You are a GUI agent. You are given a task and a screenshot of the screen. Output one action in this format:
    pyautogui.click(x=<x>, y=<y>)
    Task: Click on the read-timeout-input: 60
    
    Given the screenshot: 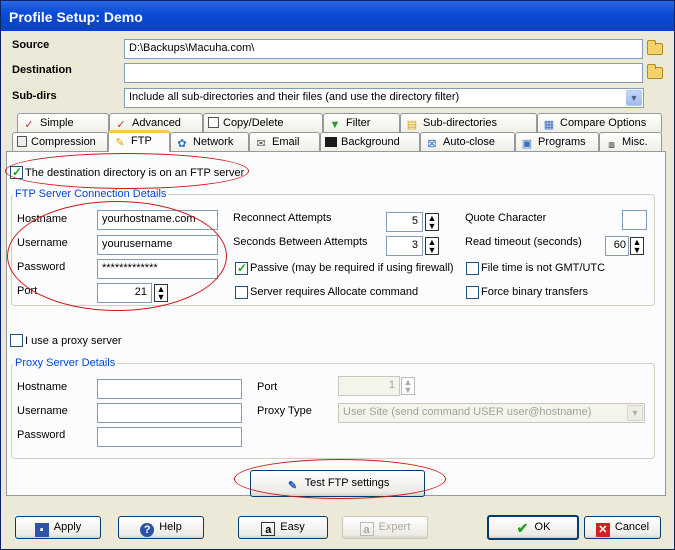 What is the action you would take?
    pyautogui.click(x=617, y=246)
    